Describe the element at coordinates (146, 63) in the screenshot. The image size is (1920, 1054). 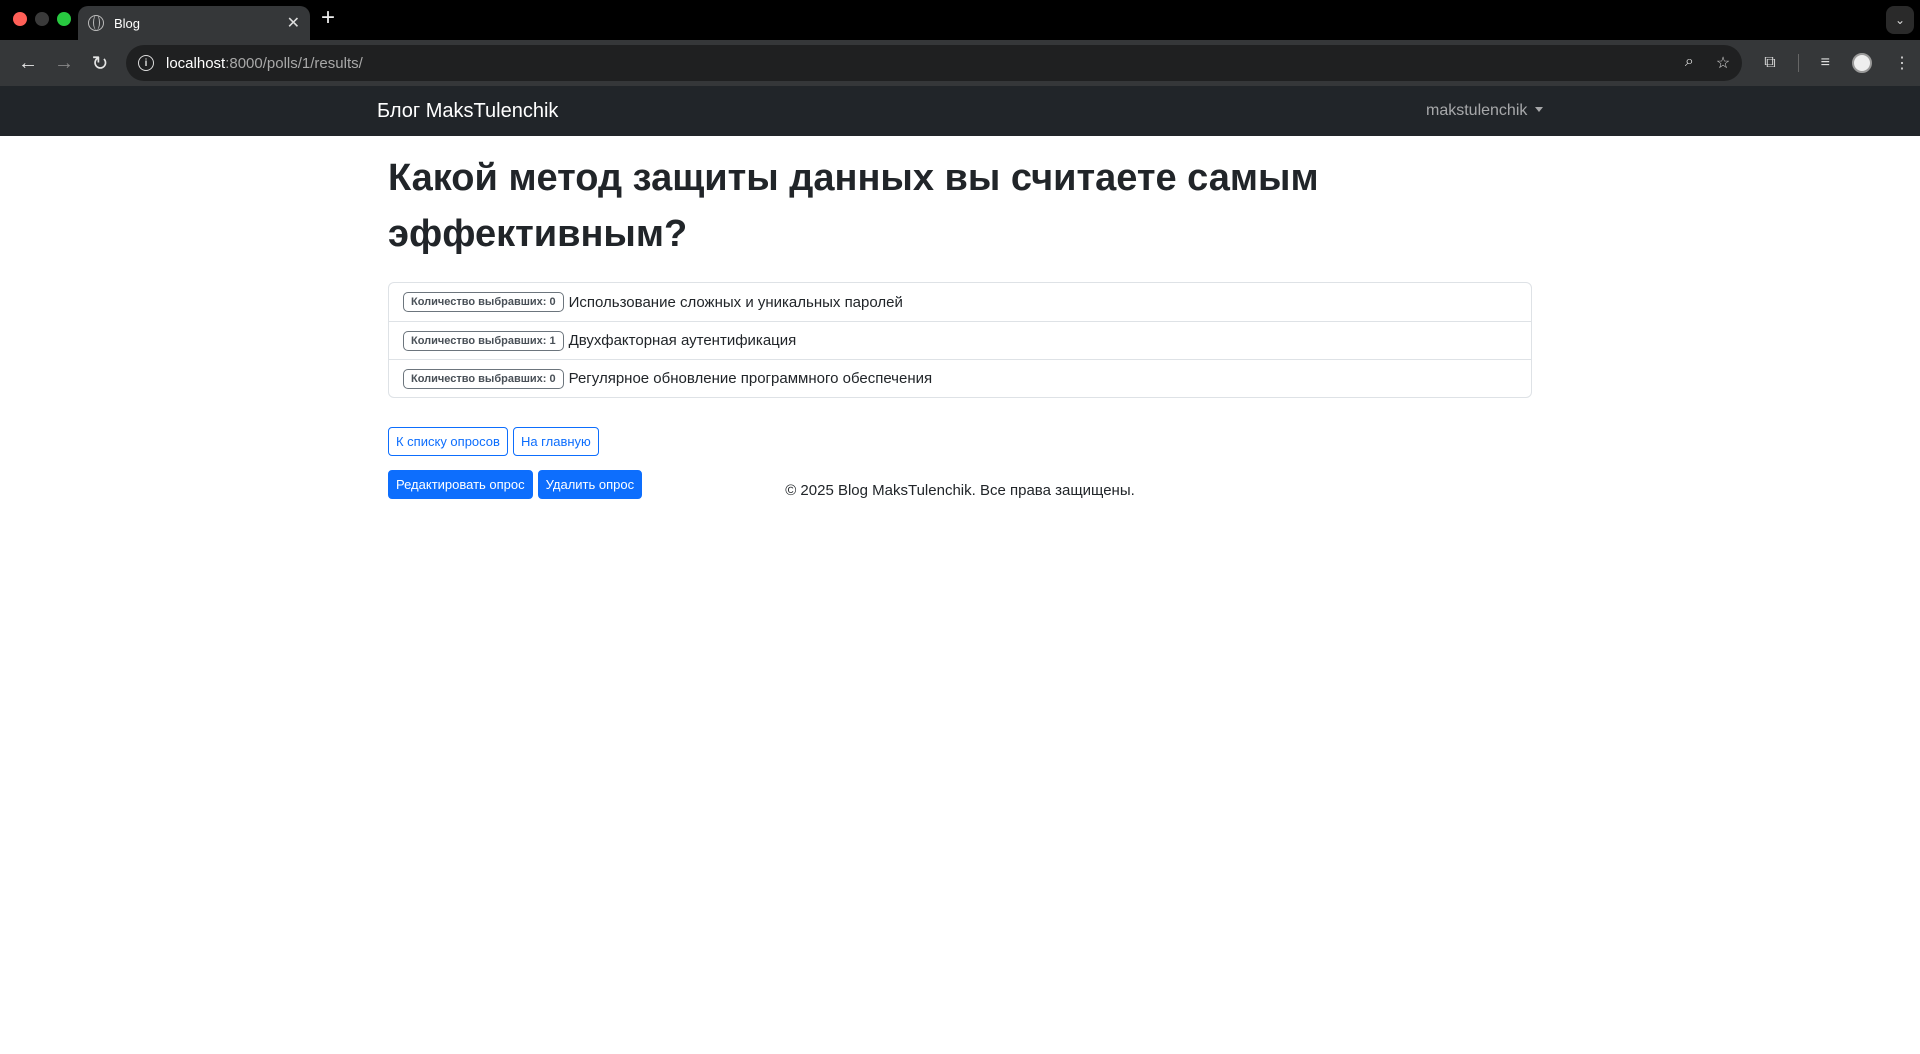
I see `info-icon: i` at that location.